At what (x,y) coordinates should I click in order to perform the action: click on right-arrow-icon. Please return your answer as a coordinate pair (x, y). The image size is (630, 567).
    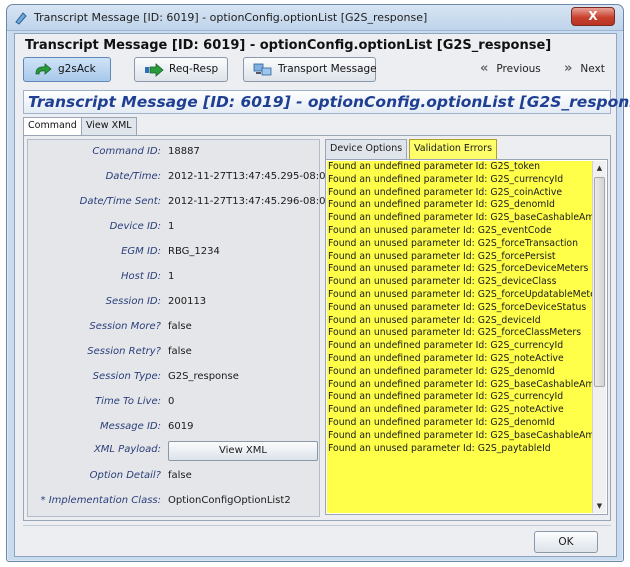
    Looking at the image, I should click on (154, 70).